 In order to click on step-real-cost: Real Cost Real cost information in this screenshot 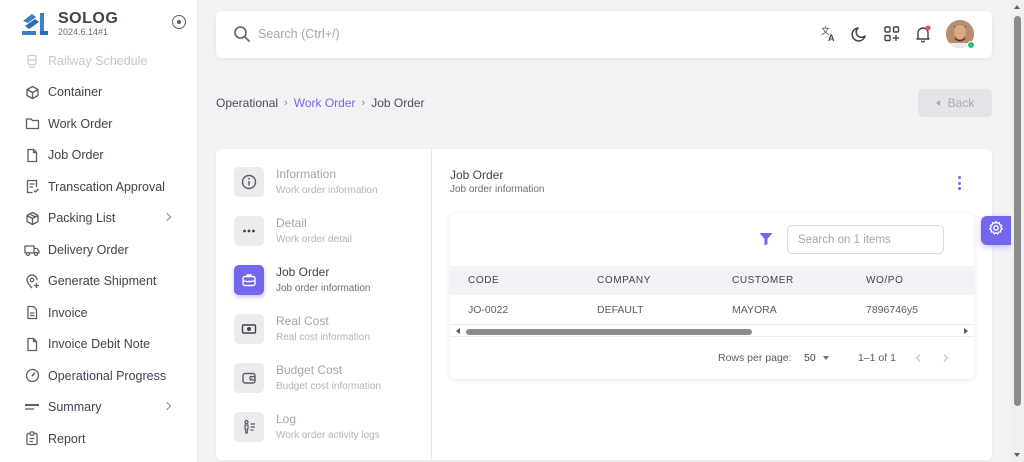, I will do `click(302, 329)`.